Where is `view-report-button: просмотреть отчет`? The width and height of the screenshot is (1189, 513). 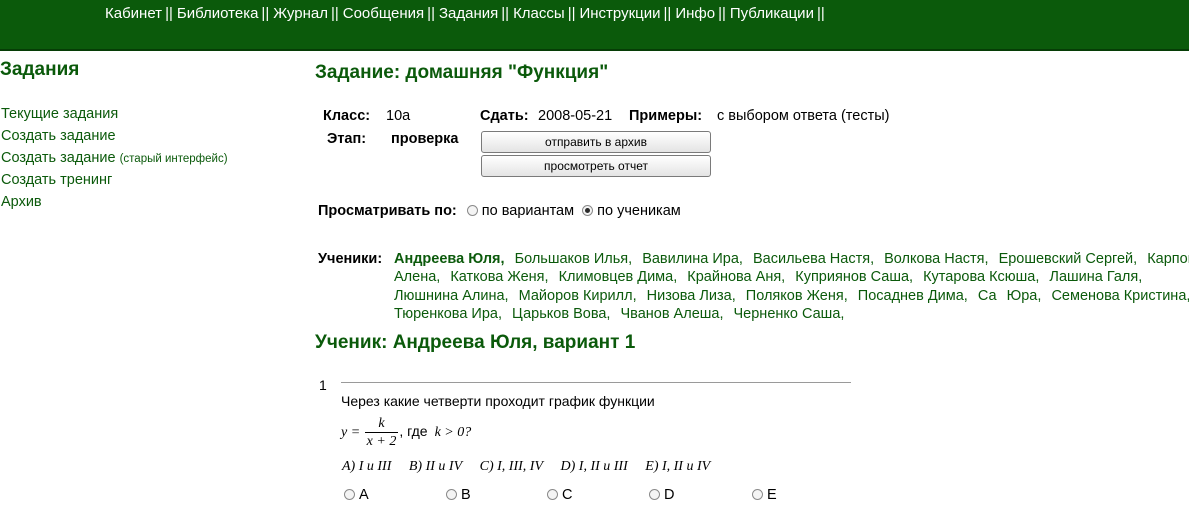 view-report-button: просмотреть отчет is located at coordinates (596, 166).